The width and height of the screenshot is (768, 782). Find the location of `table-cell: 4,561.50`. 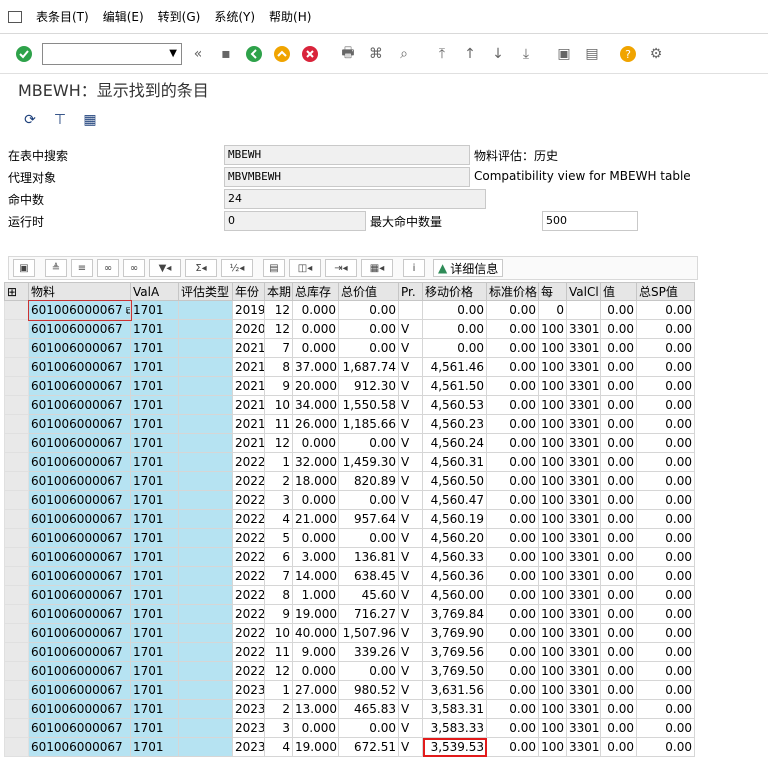

table-cell: 4,561.50 is located at coordinates (454, 386).